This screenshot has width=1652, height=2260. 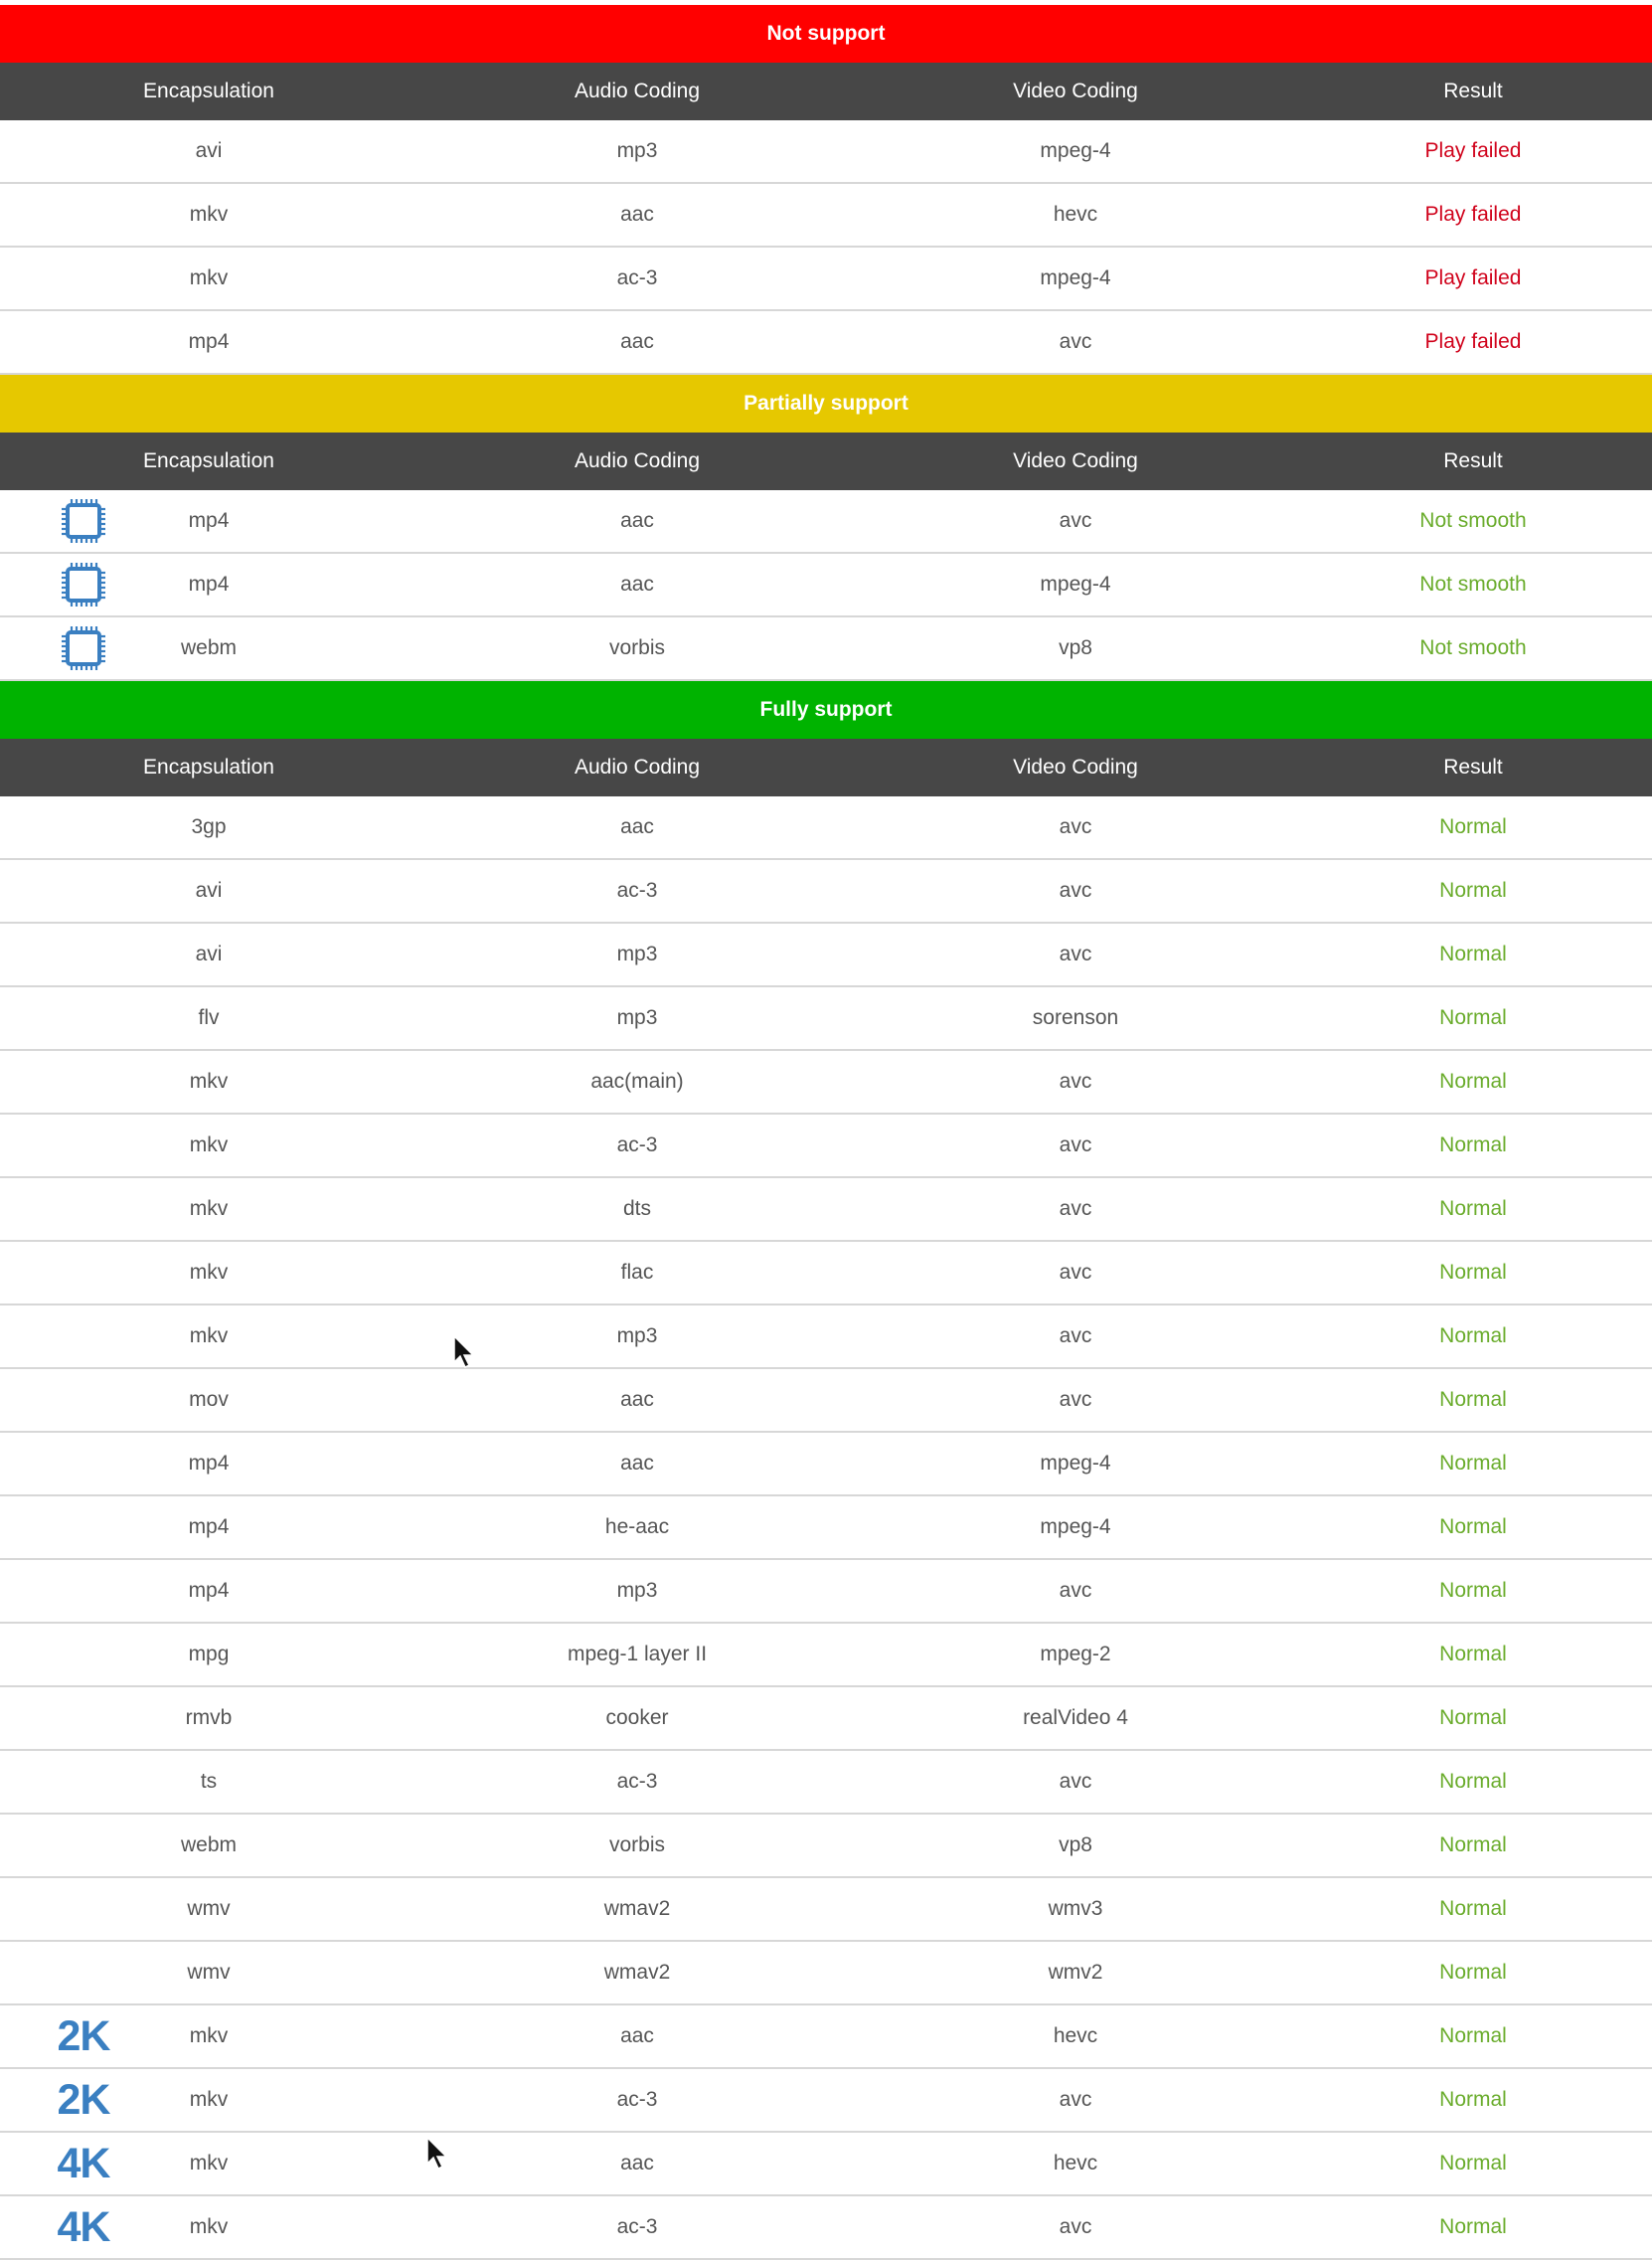 What do you see at coordinates (826, 585) in the screenshot?
I see `table-row: mp4 aac mpeg-4 Not smooth` at bounding box center [826, 585].